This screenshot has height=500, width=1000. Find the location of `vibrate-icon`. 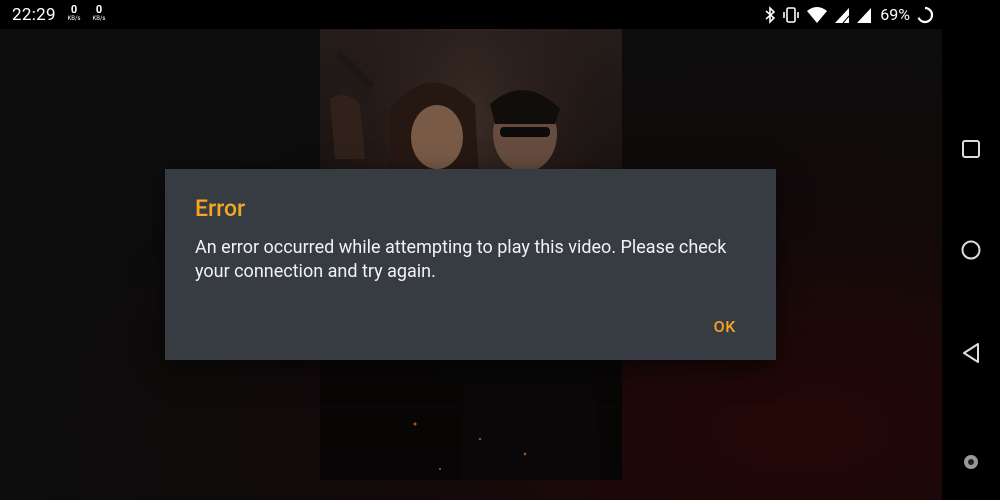

vibrate-icon is located at coordinates (791, 15).